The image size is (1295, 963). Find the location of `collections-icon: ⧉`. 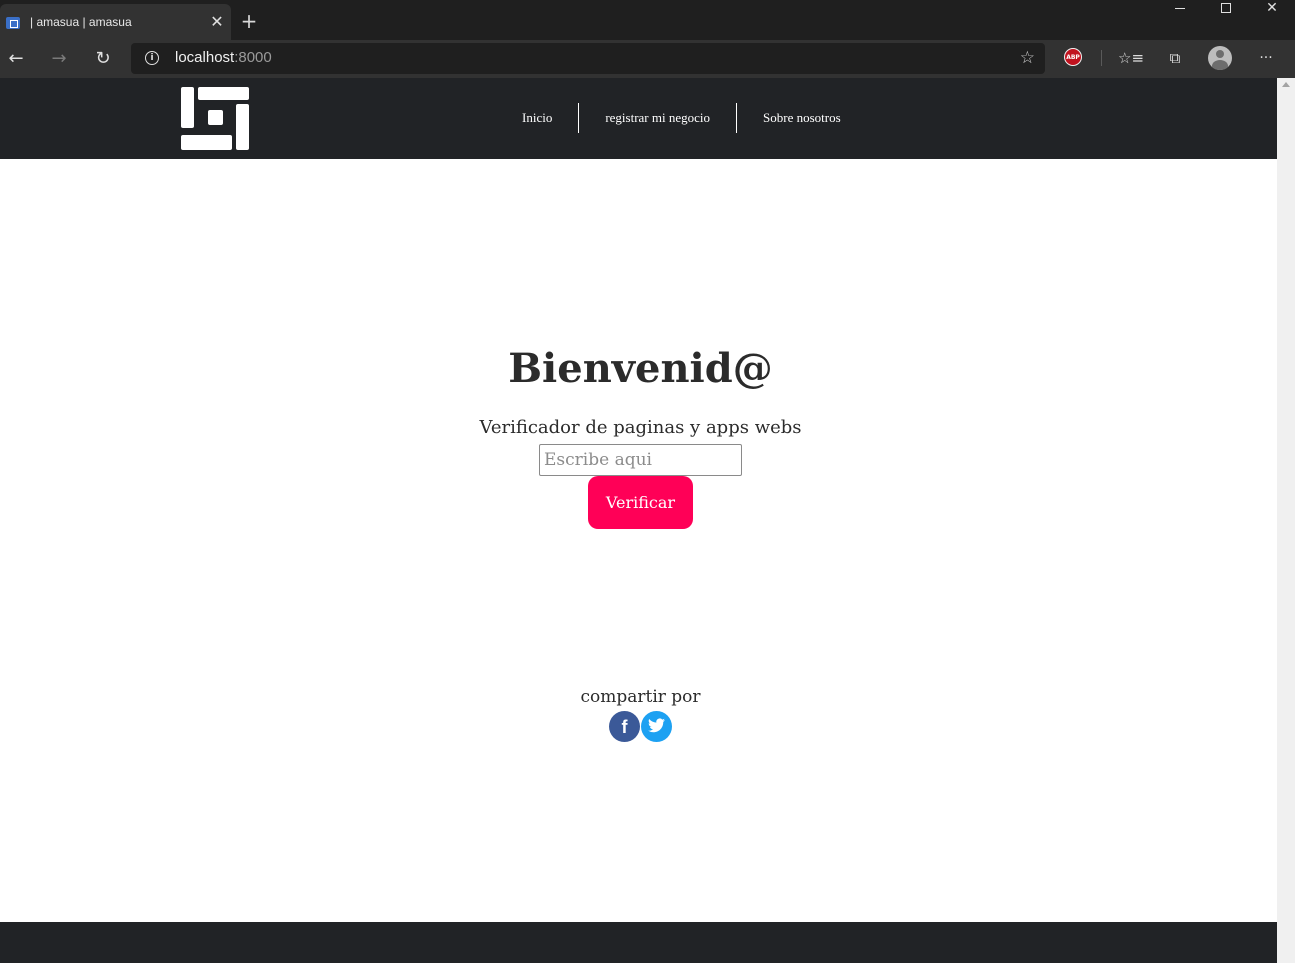

collections-icon: ⧉ is located at coordinates (1175, 58).